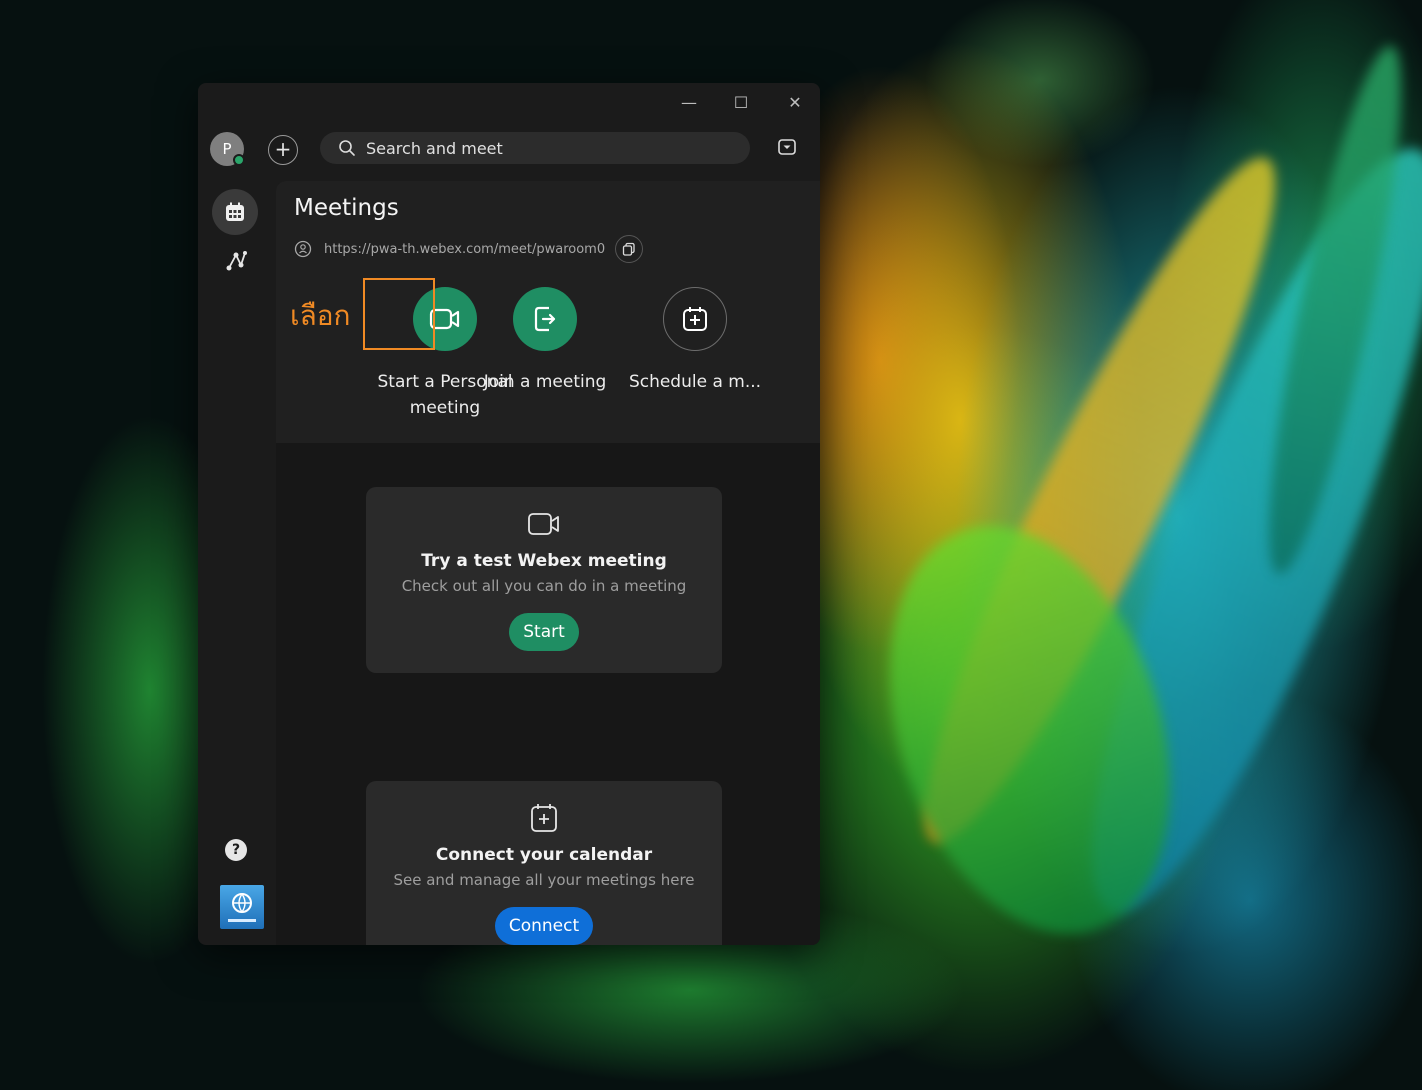 This screenshot has width=1422, height=1090. I want to click on annotation-label: เลือก, so click(320, 315).